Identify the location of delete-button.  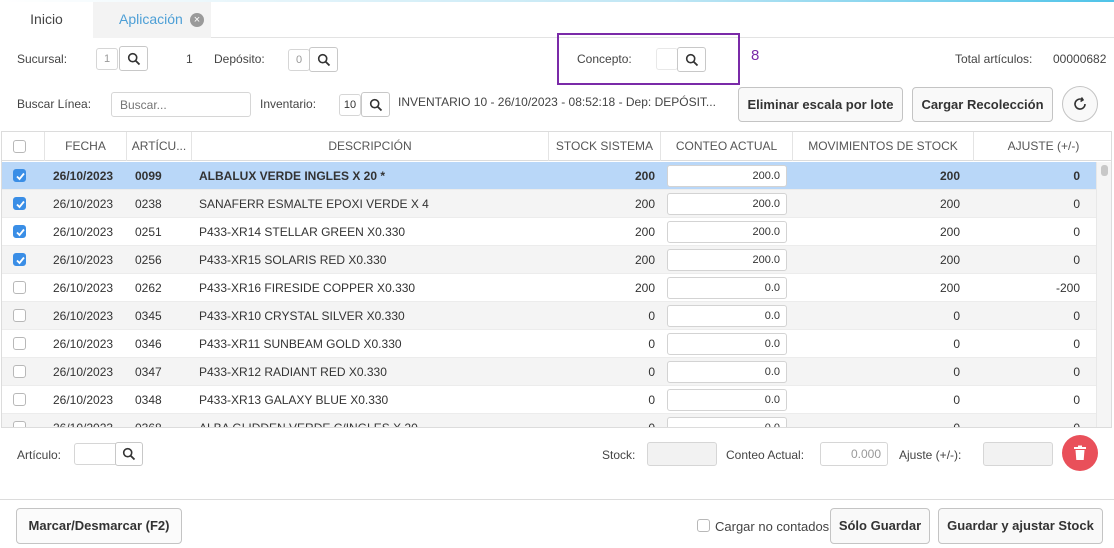
(1080, 453).